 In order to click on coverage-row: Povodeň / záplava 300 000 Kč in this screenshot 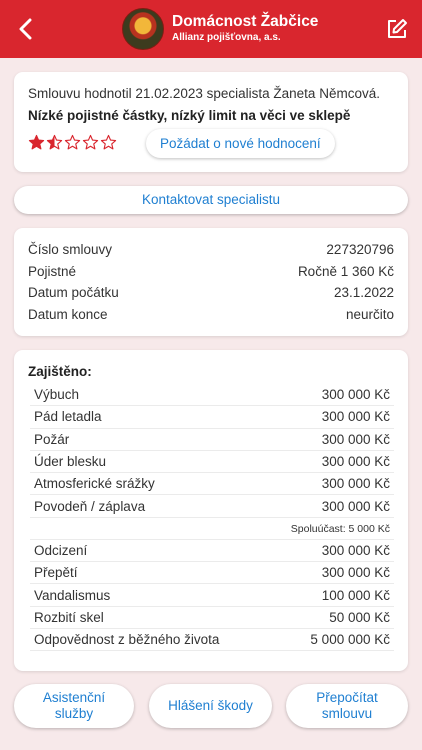, I will do `click(212, 506)`.